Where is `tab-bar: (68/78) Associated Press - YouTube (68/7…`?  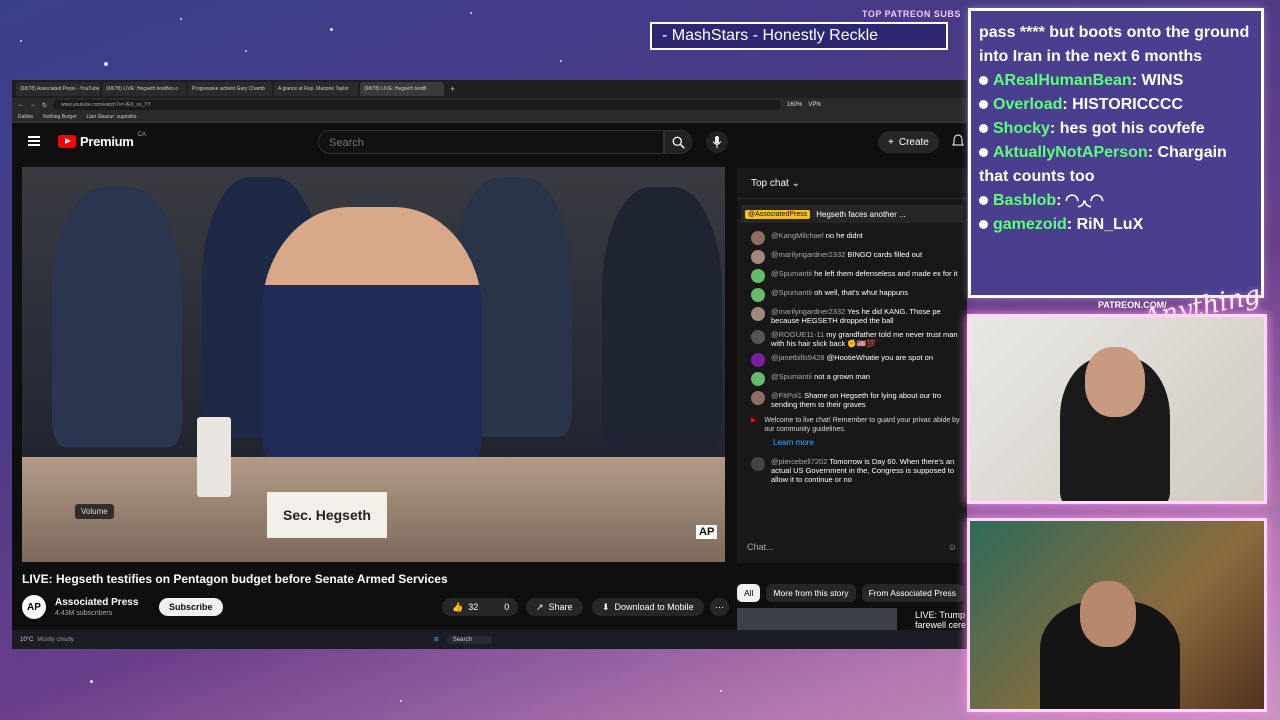
tab-bar: (68/78) Associated Press - YouTube (68/7… is located at coordinates (489, 89).